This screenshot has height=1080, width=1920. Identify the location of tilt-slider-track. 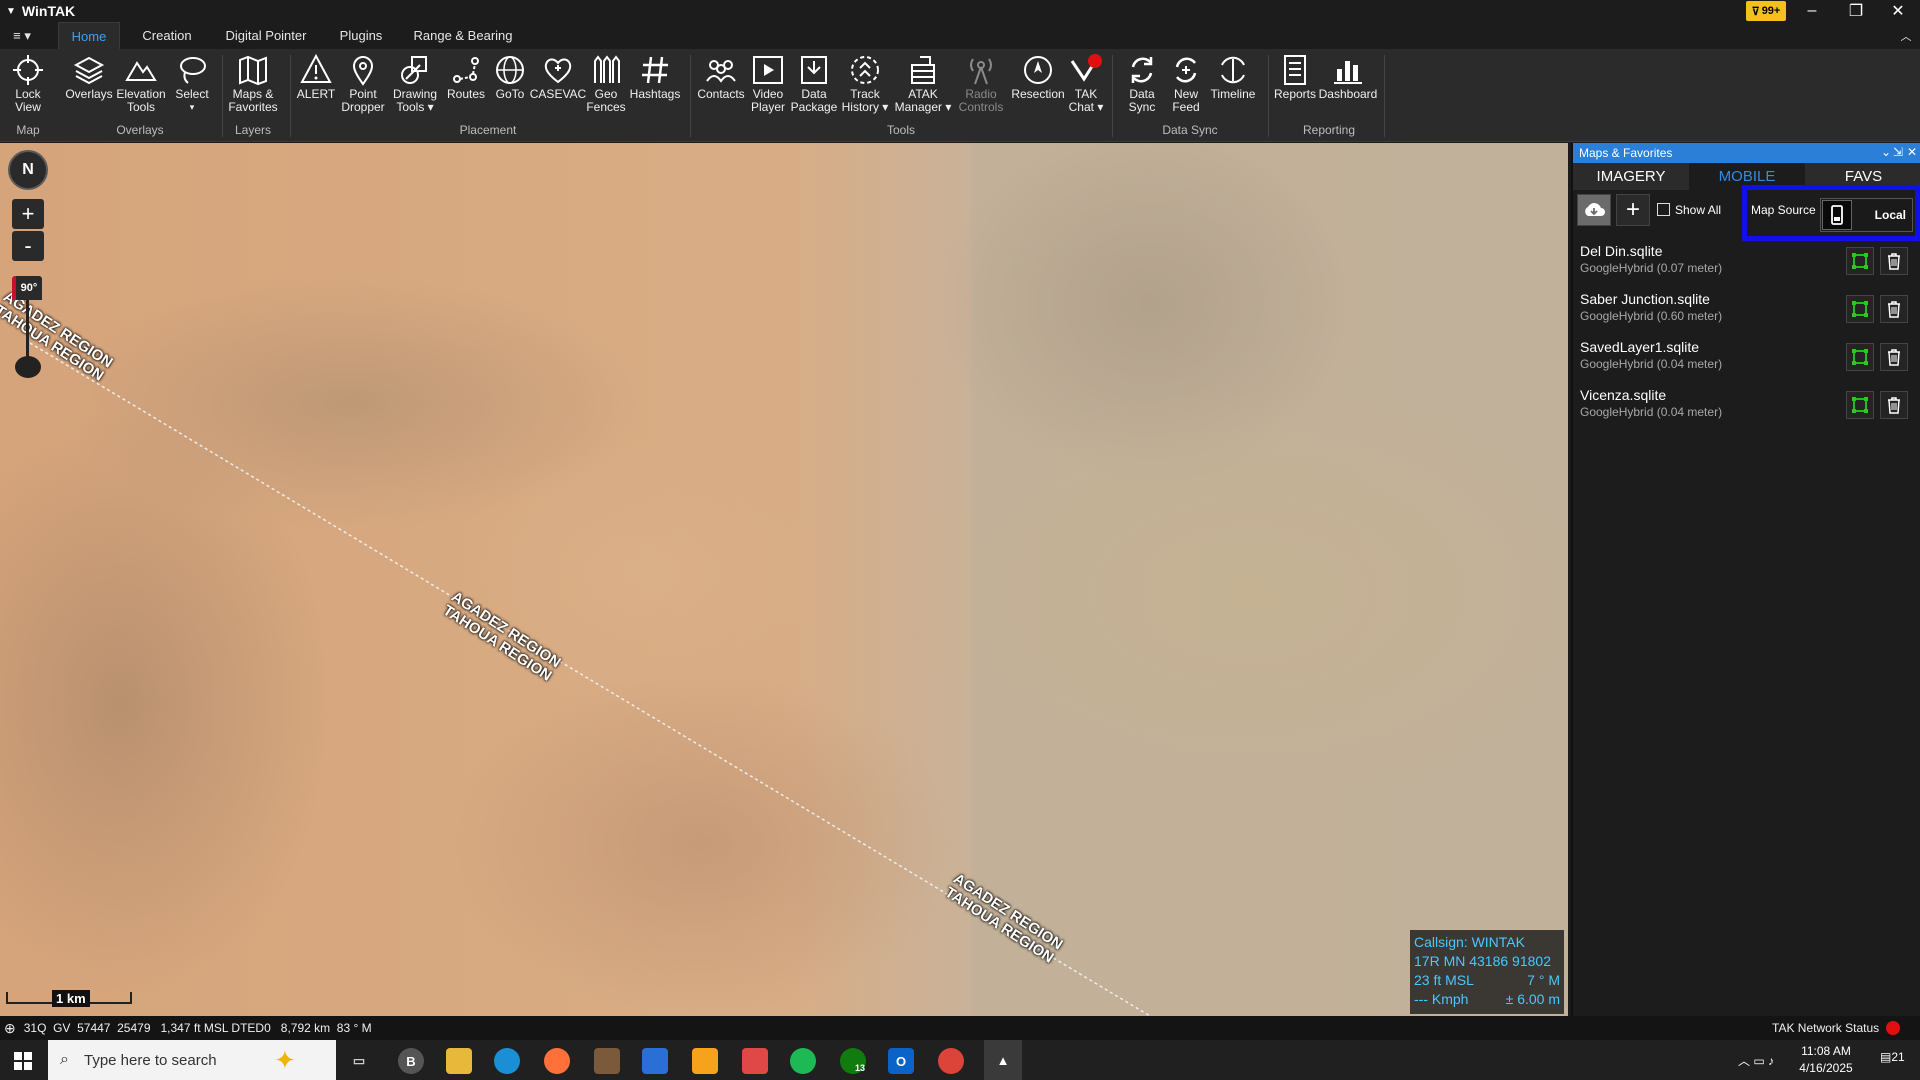
(27, 330).